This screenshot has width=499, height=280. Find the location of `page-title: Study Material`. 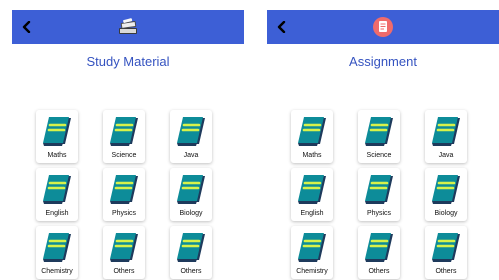

page-title: Study Material is located at coordinates (128, 61).